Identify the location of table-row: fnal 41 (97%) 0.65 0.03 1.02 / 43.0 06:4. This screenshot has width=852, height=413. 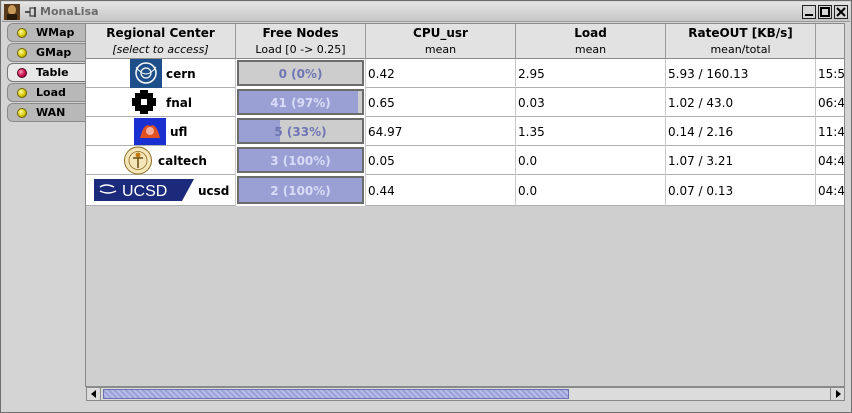
(465, 102).